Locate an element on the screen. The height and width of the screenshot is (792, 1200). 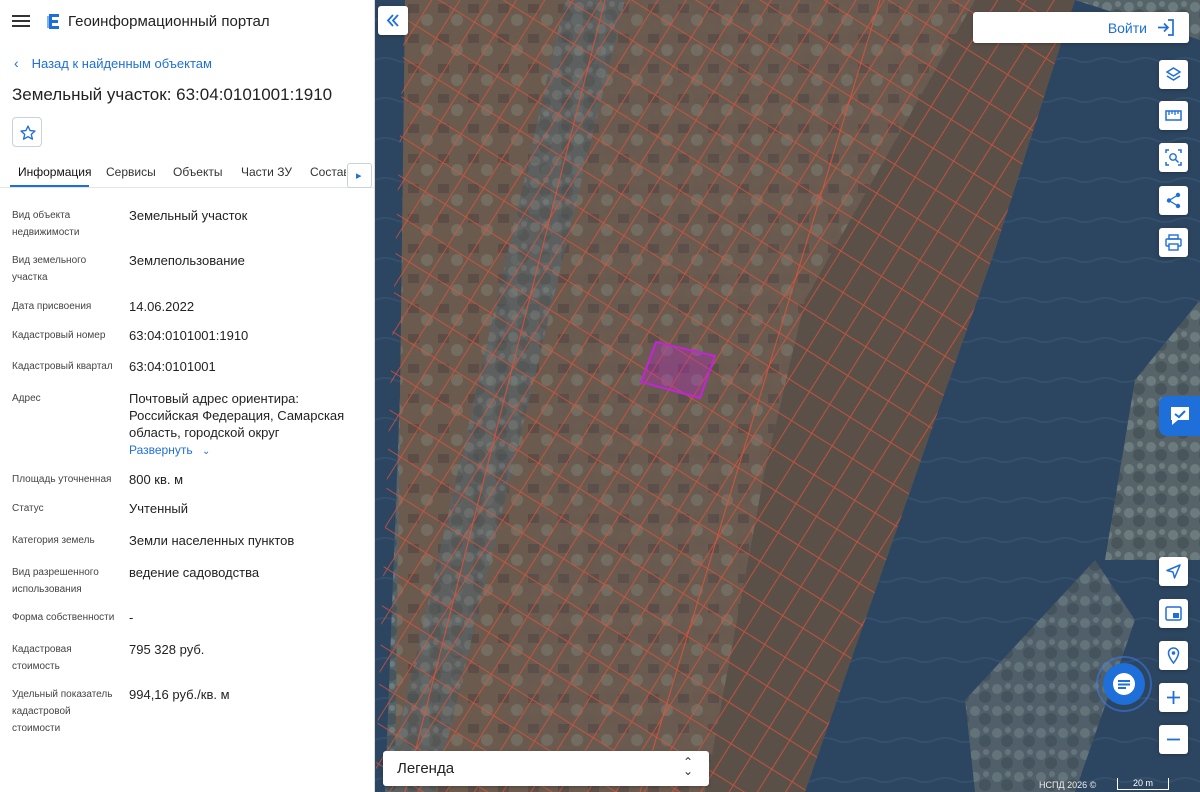
zoom-out-button is located at coordinates (1173, 739).